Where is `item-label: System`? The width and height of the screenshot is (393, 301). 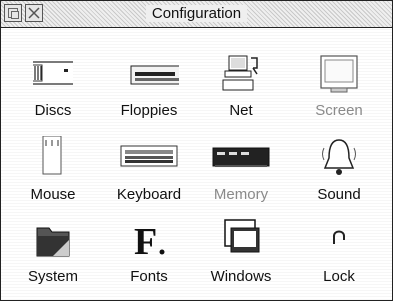 item-label: System is located at coordinates (52, 276).